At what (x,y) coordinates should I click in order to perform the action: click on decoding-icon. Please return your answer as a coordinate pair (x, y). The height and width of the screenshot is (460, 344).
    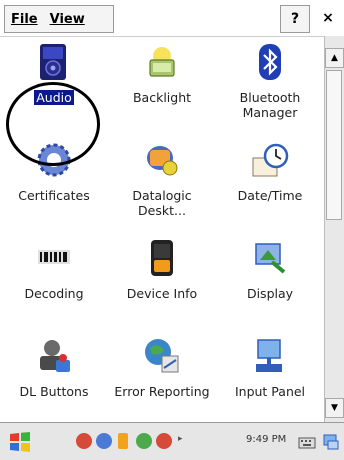
    Looking at the image, I should click on (54, 257).